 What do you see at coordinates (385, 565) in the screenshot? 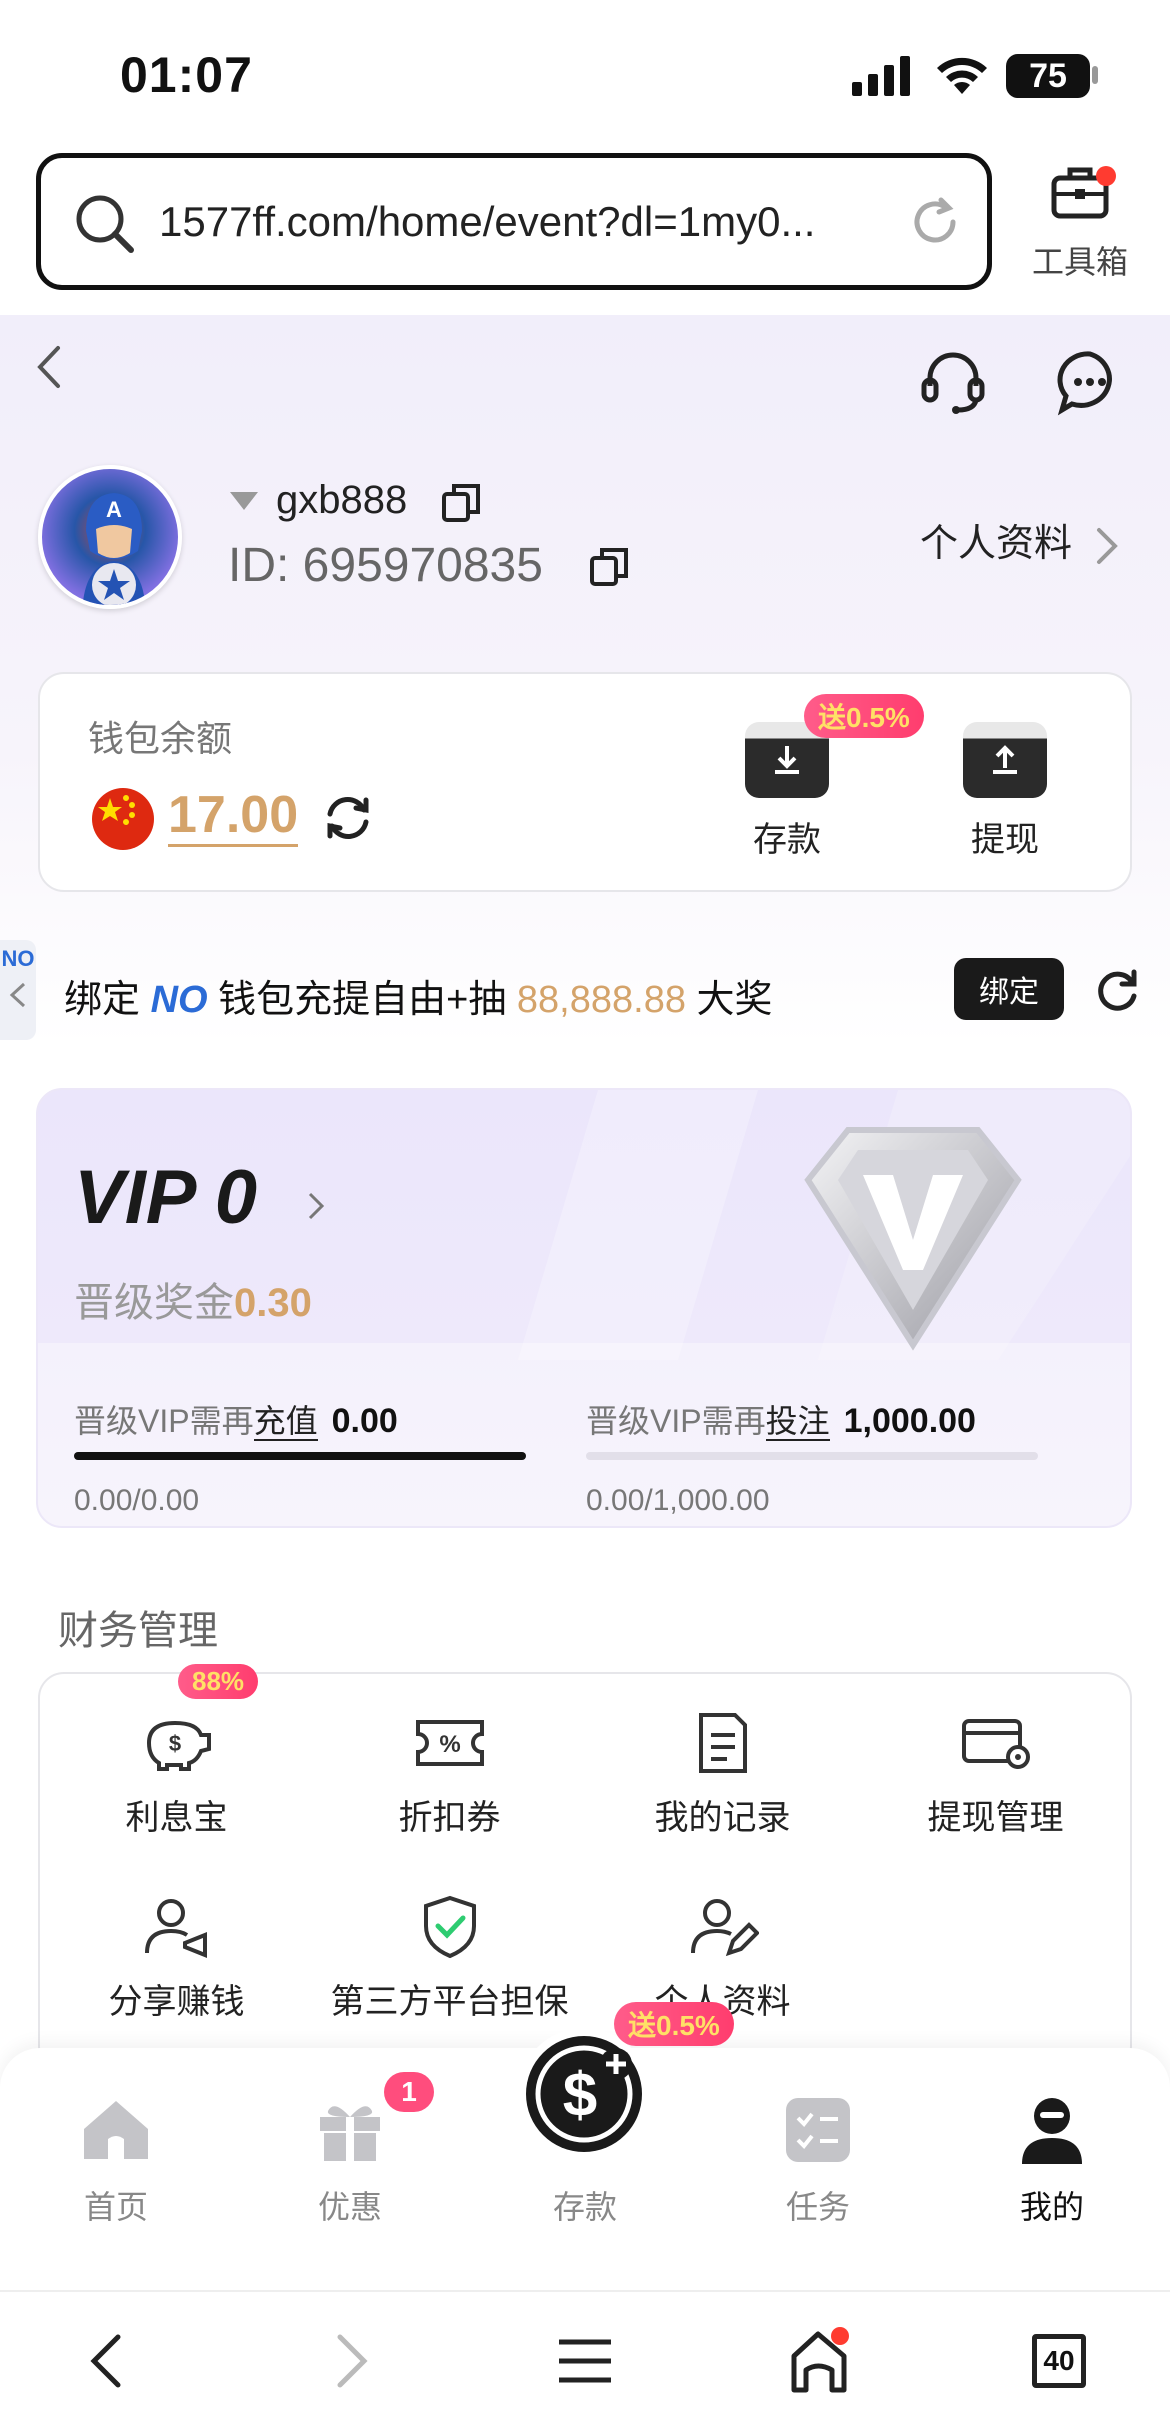
I see `user-id: ID: 695970835` at bounding box center [385, 565].